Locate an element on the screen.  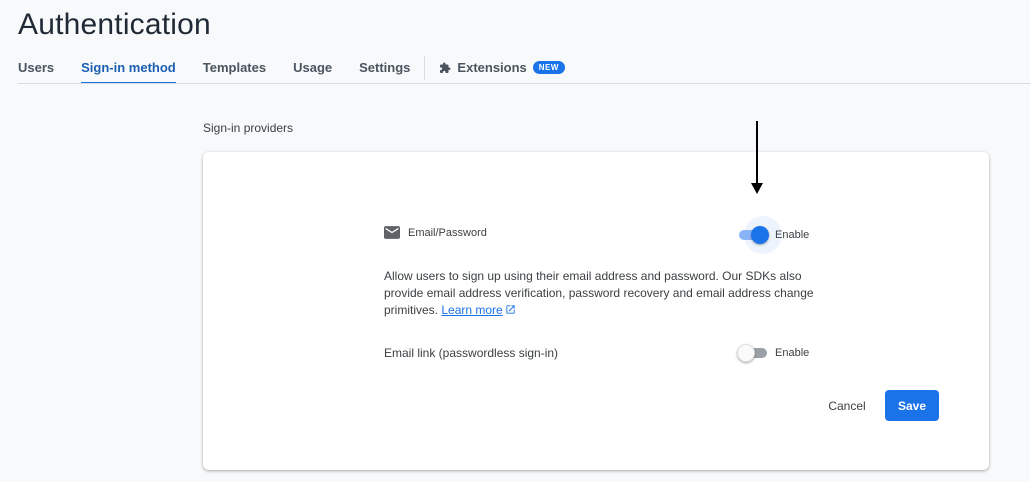
email-link-enable-label: Enable is located at coordinates (792, 353).